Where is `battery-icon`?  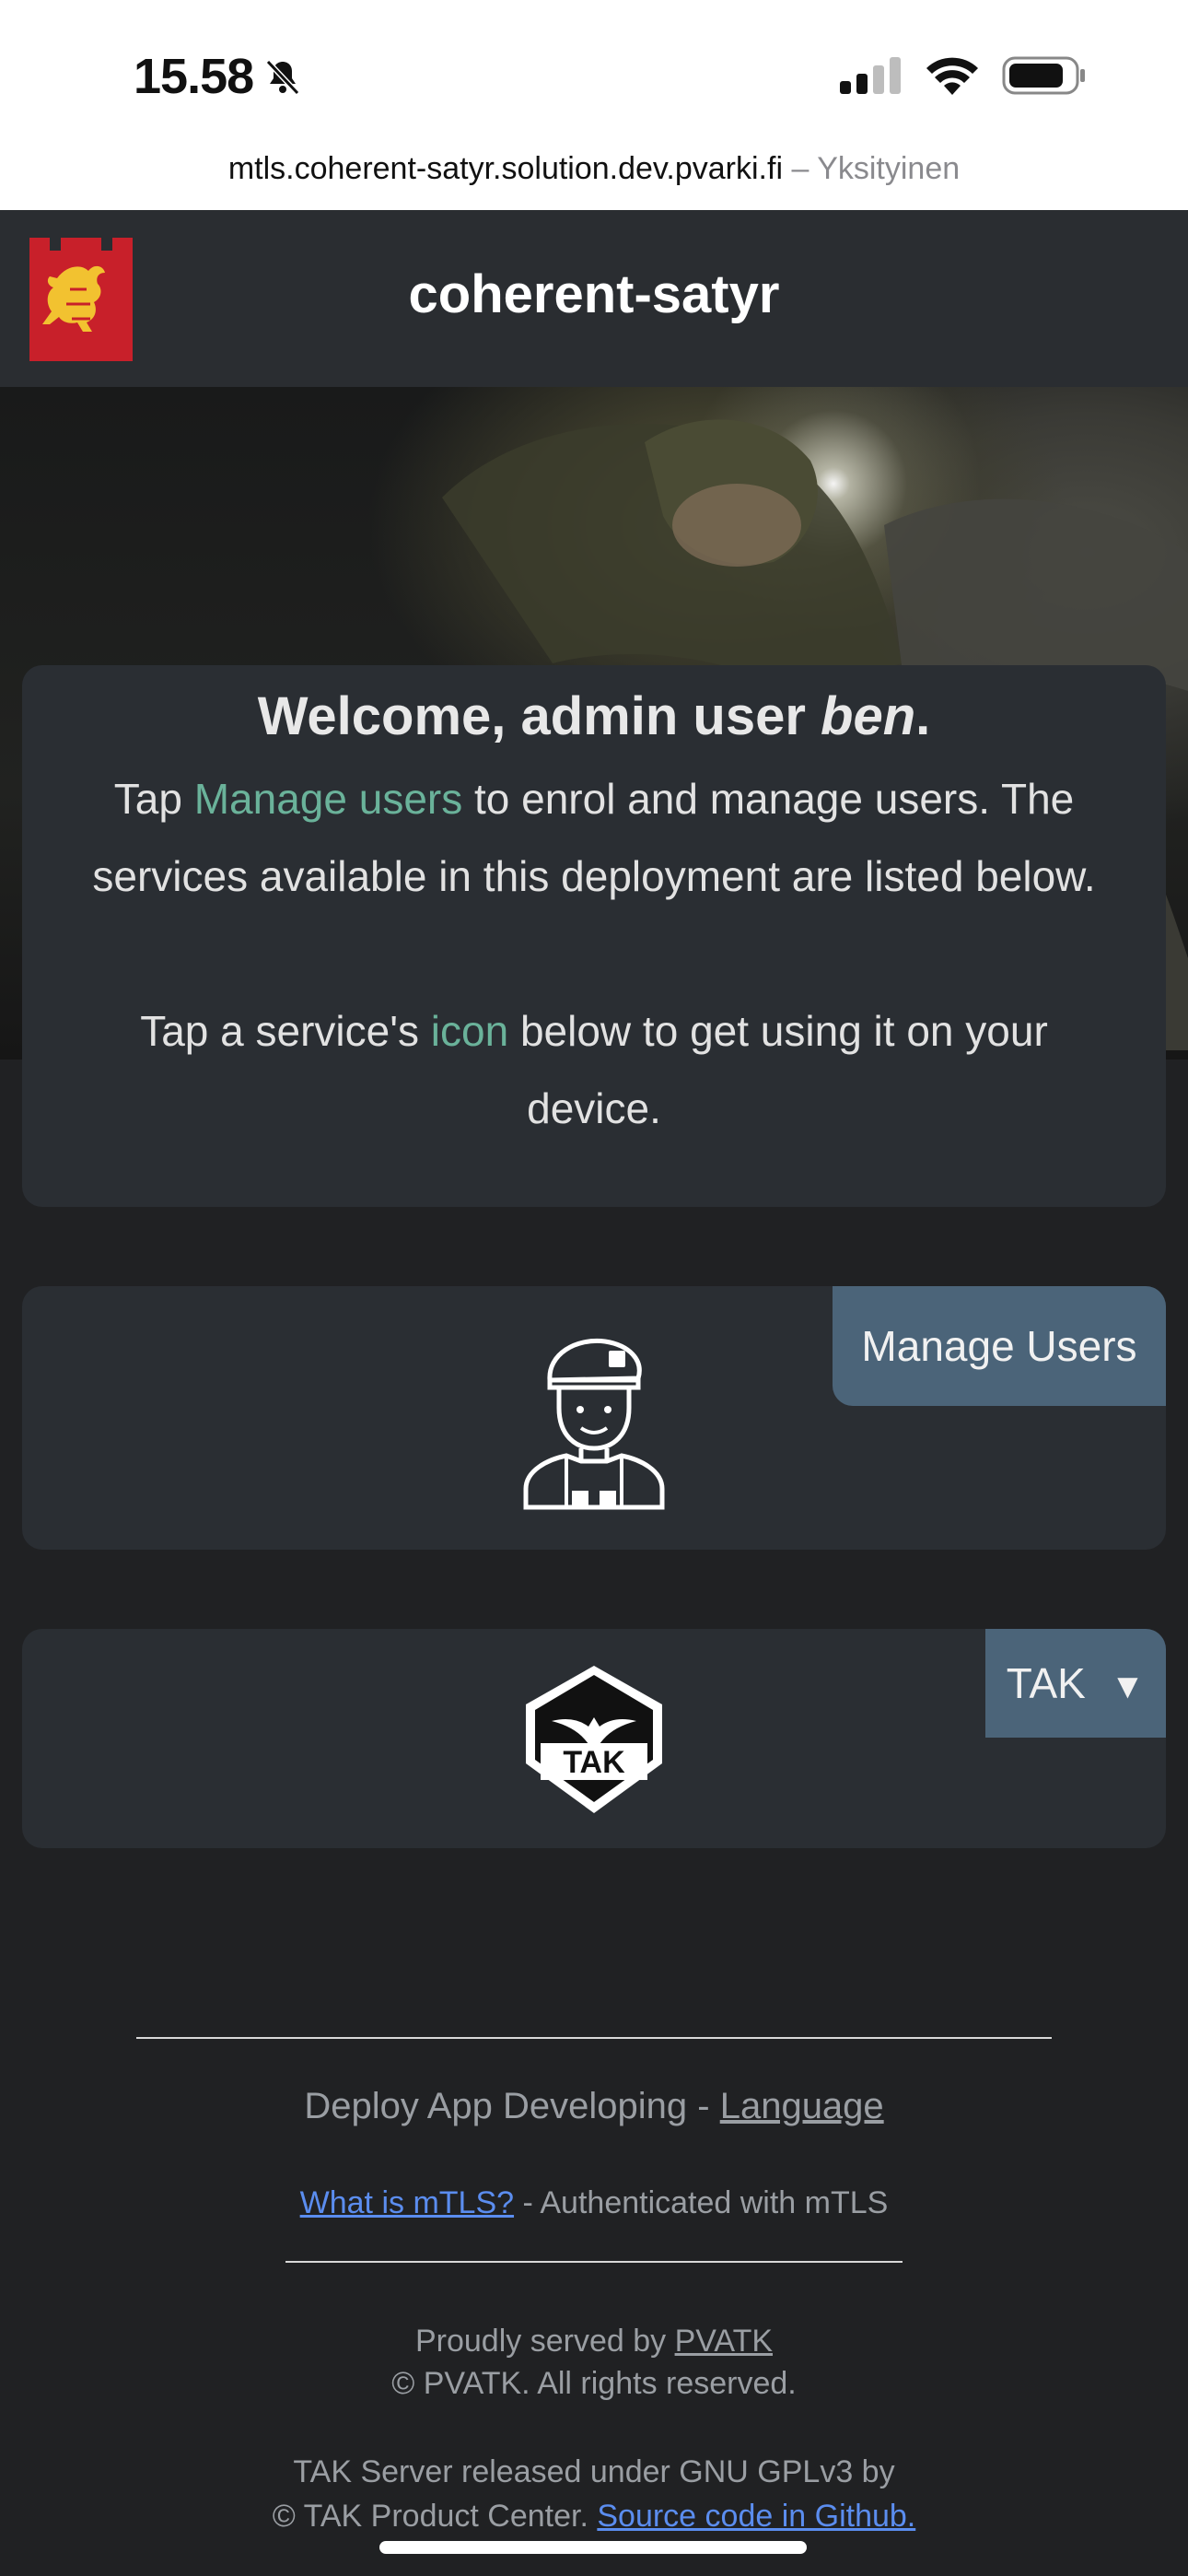 battery-icon is located at coordinates (1043, 75).